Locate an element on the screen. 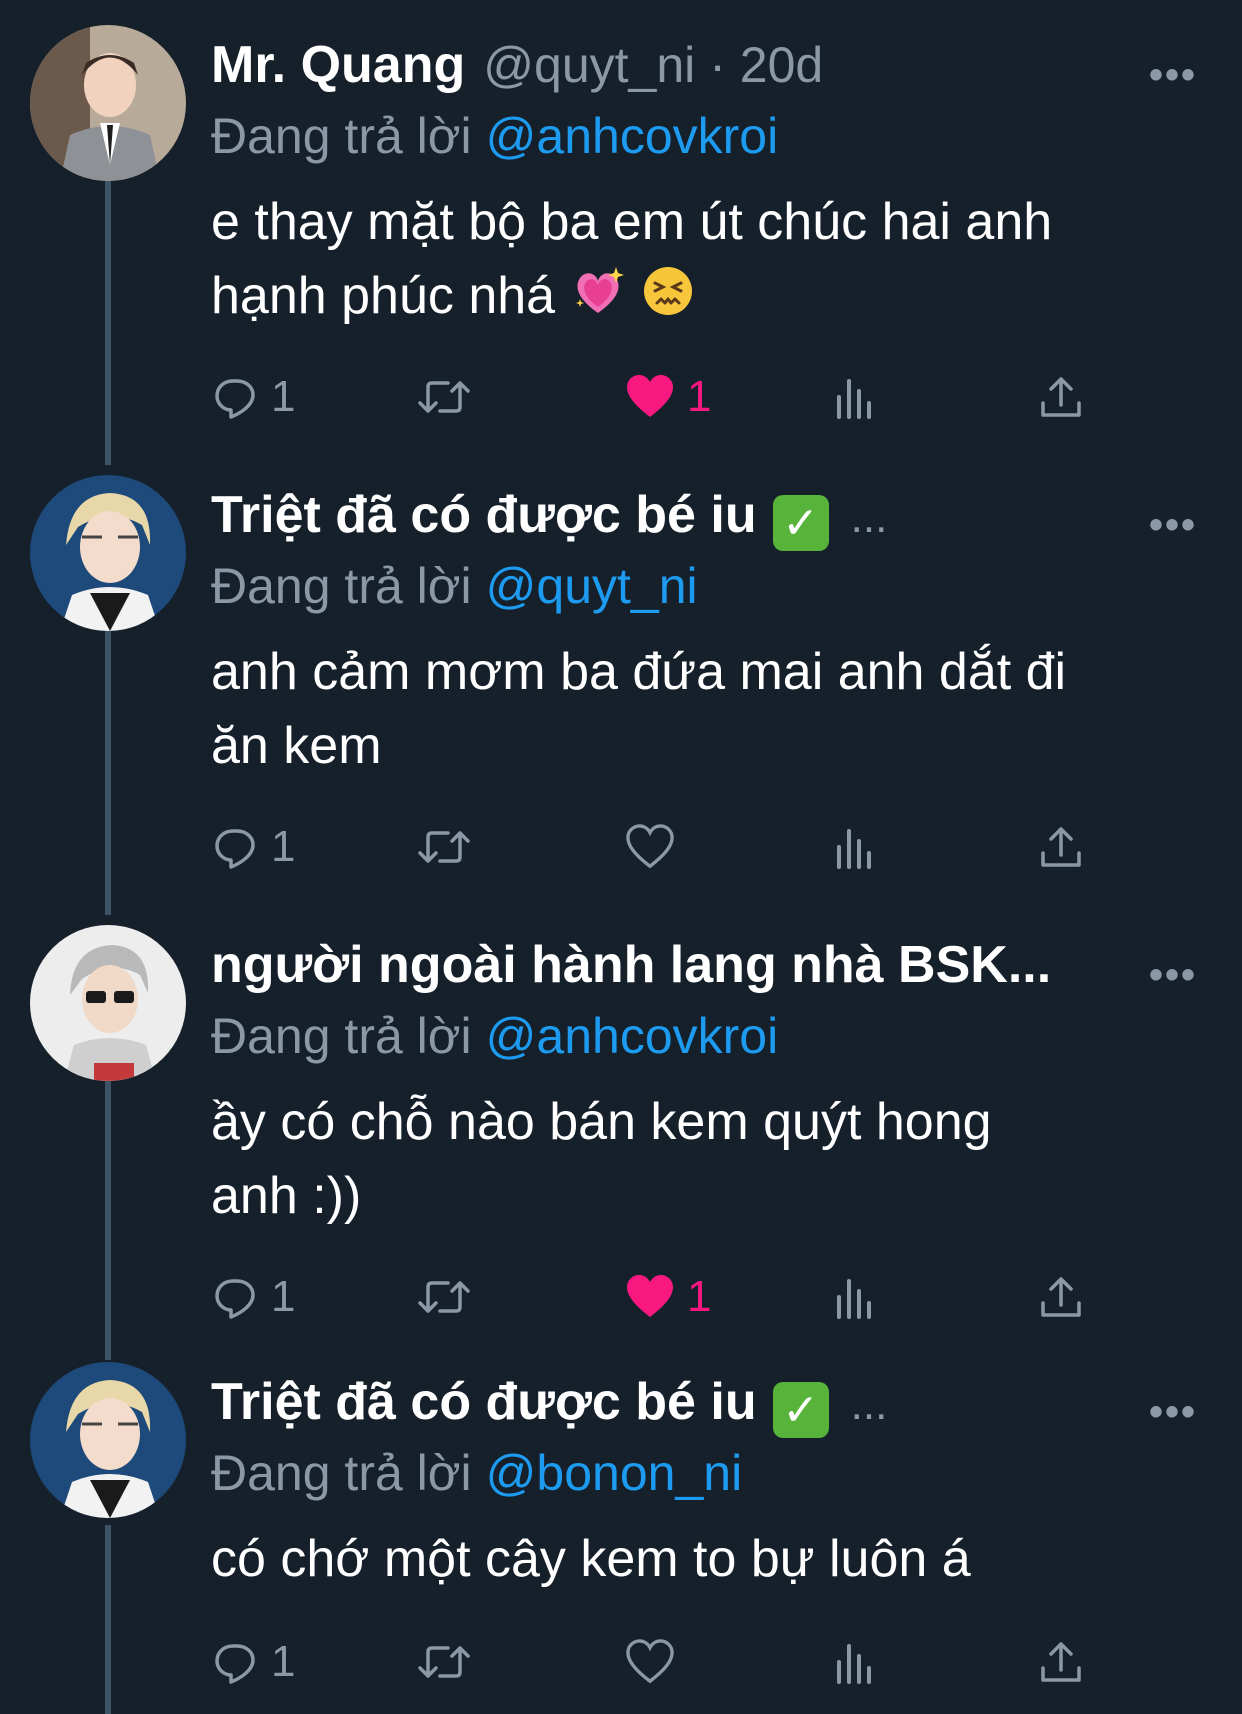 The width and height of the screenshot is (1242, 1714). confounded-face-icon is located at coordinates (668, 301).